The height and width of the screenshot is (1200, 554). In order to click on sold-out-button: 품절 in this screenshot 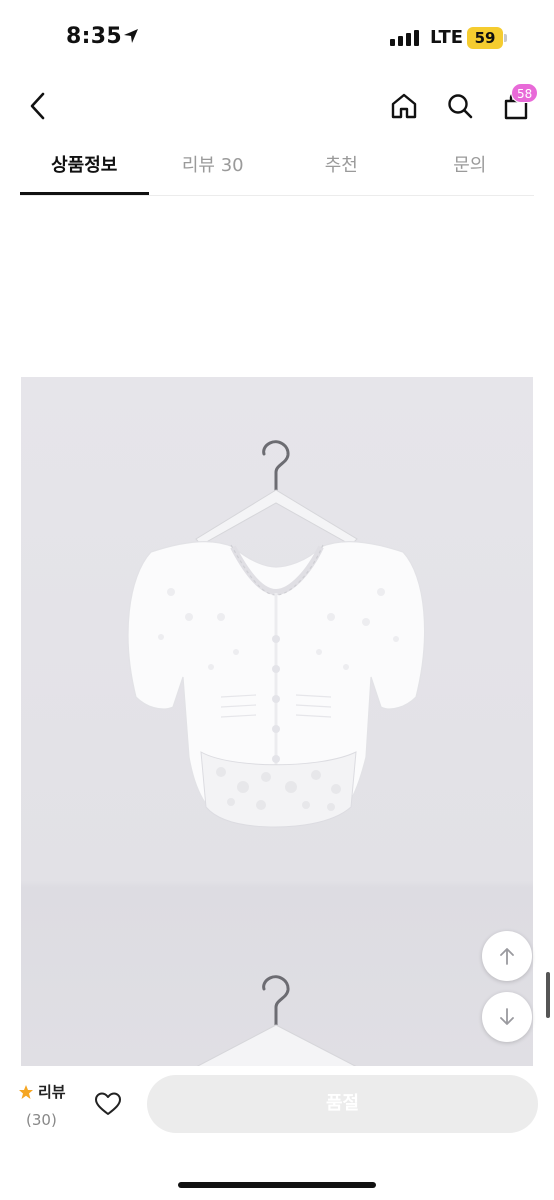, I will do `click(342, 1104)`.